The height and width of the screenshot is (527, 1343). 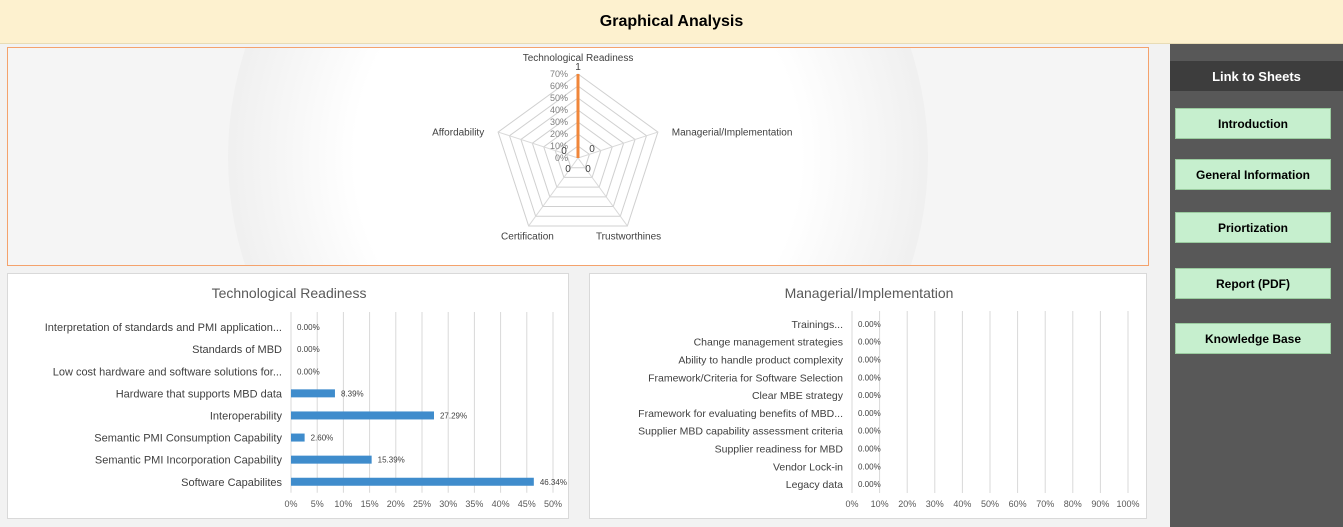 I want to click on radar-axis-label: Certification, so click(x=527, y=237).